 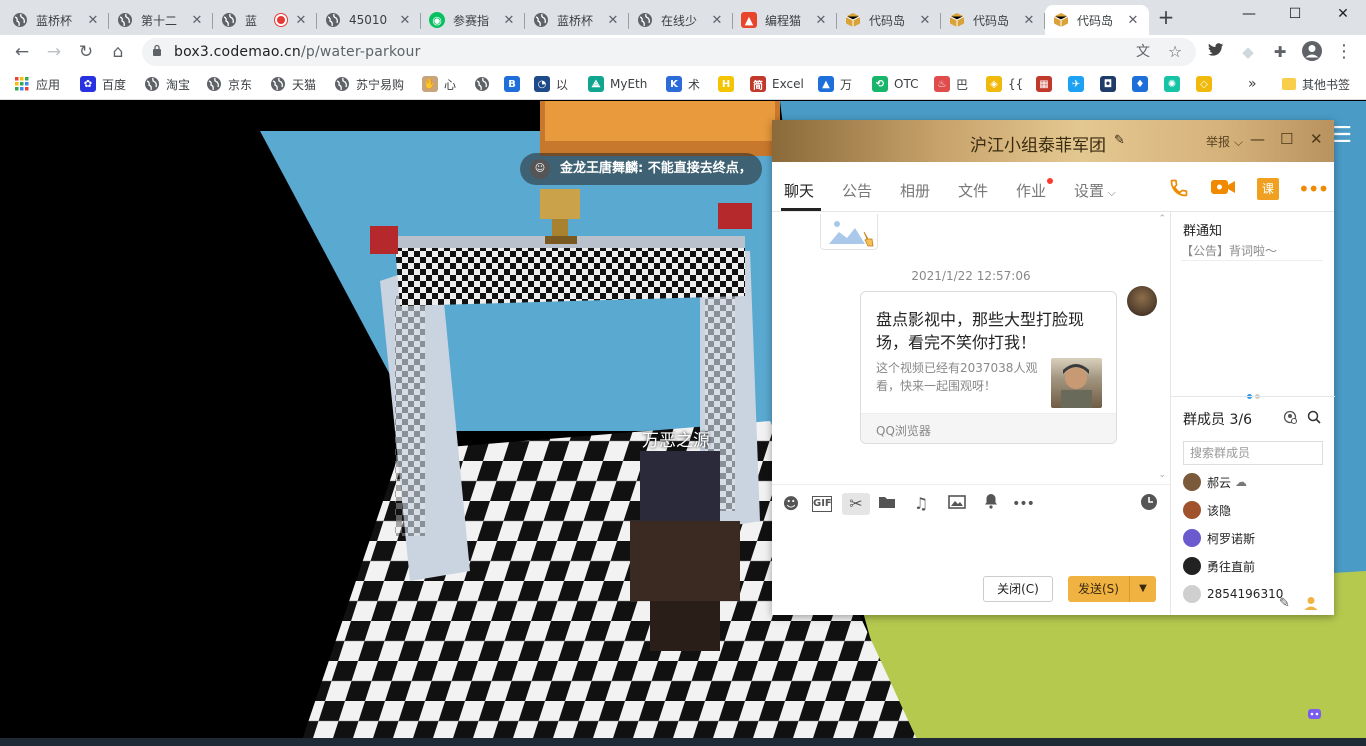 What do you see at coordinates (1162, 475) in the screenshot?
I see `scroll-down-icon: ⌄` at bounding box center [1162, 475].